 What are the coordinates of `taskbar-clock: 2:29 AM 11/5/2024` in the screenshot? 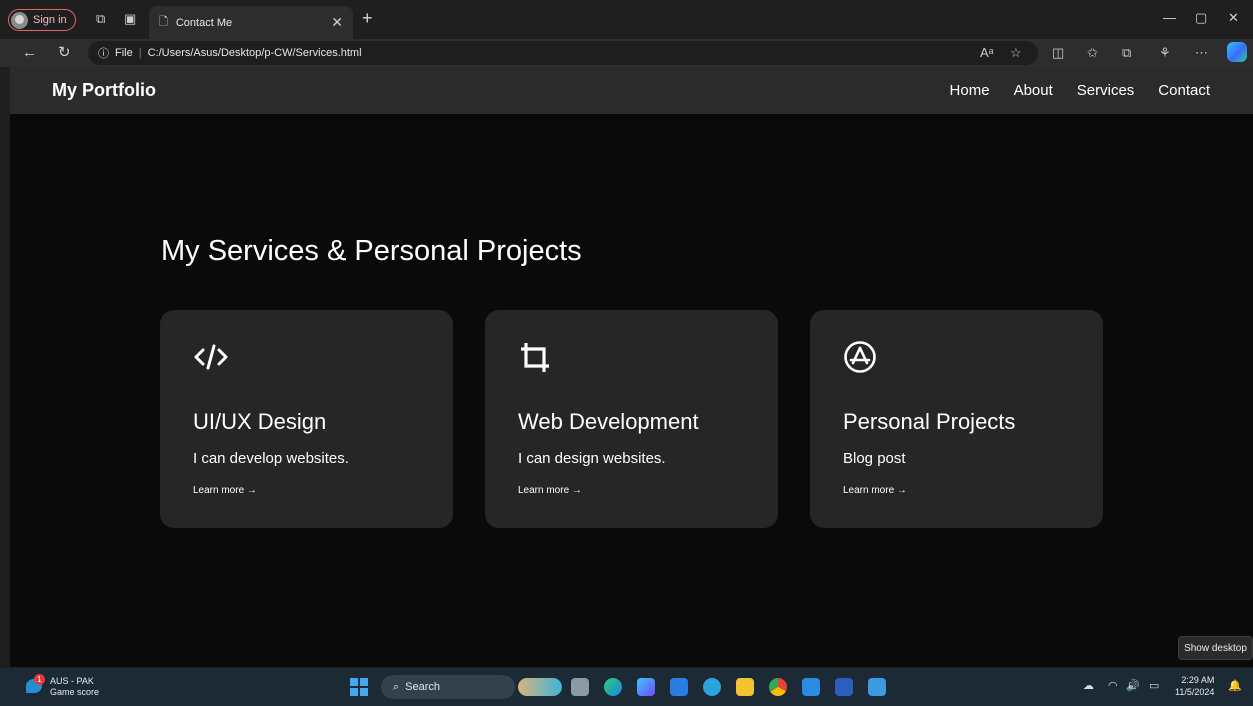 It's located at (1194, 686).